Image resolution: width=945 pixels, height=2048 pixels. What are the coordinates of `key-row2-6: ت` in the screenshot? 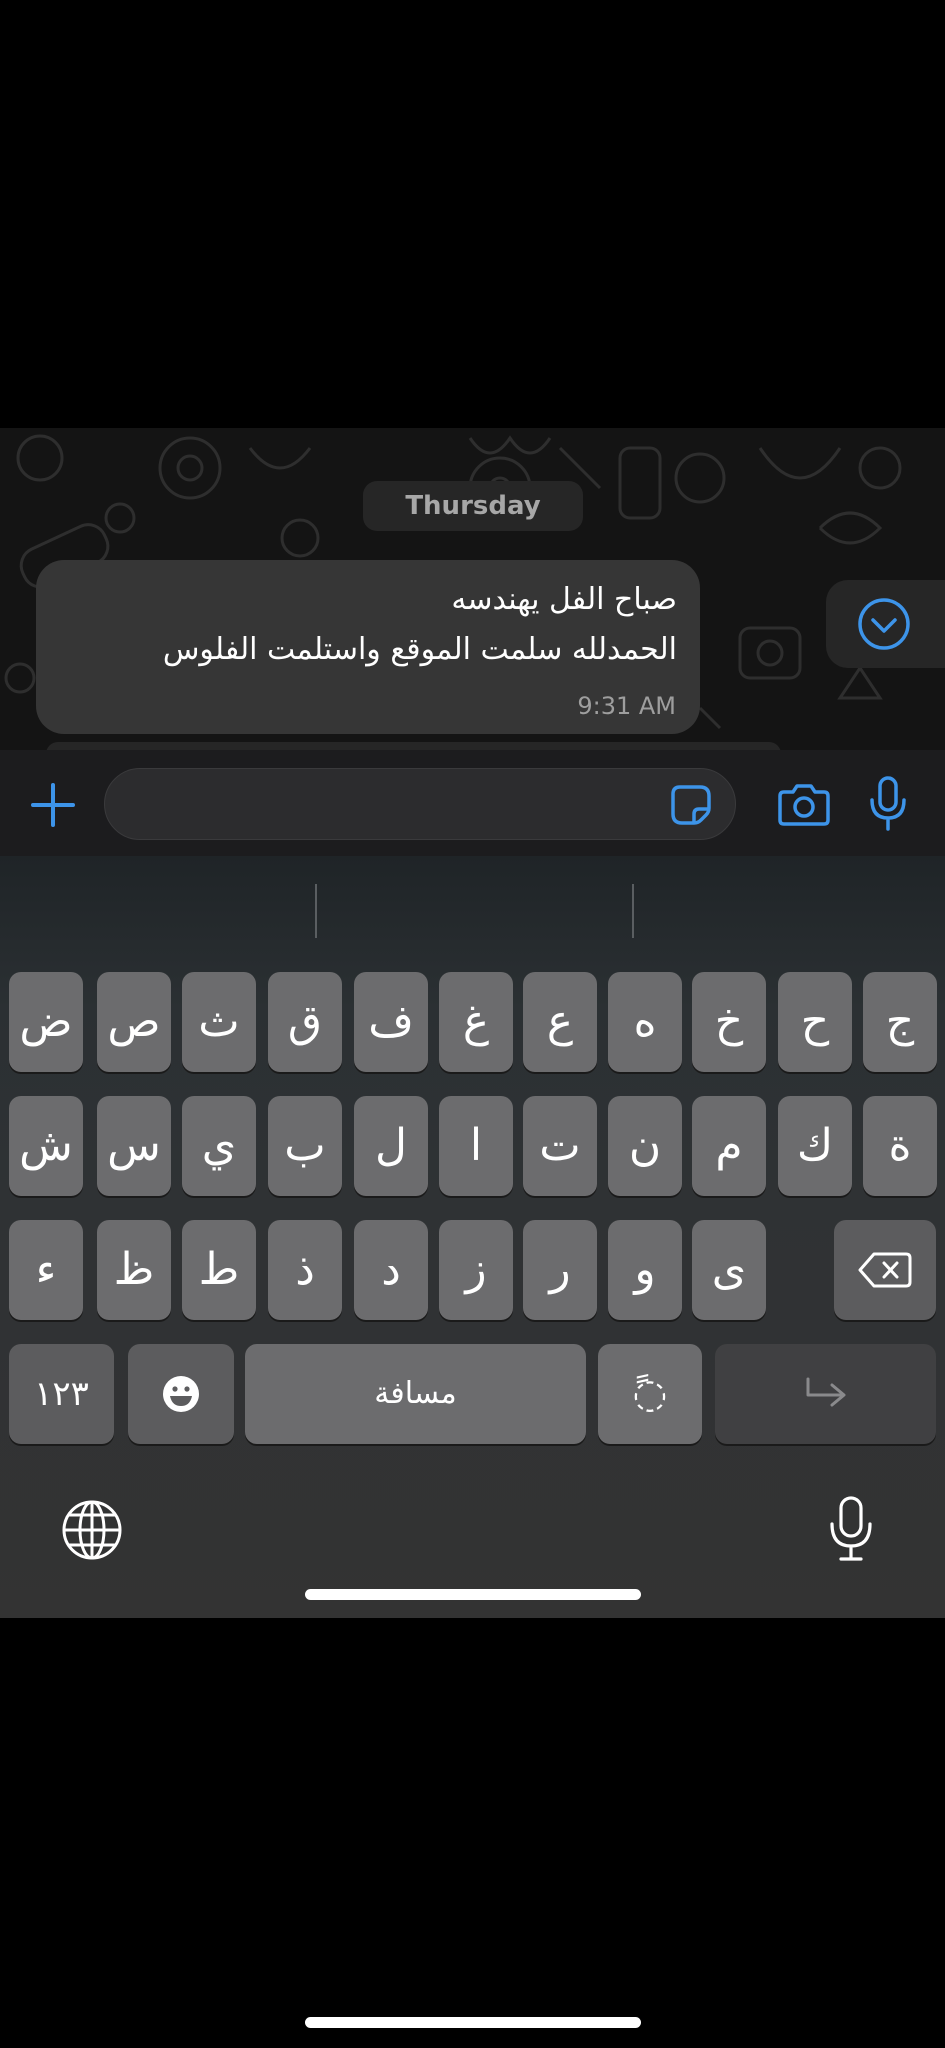 It's located at (560, 1146).